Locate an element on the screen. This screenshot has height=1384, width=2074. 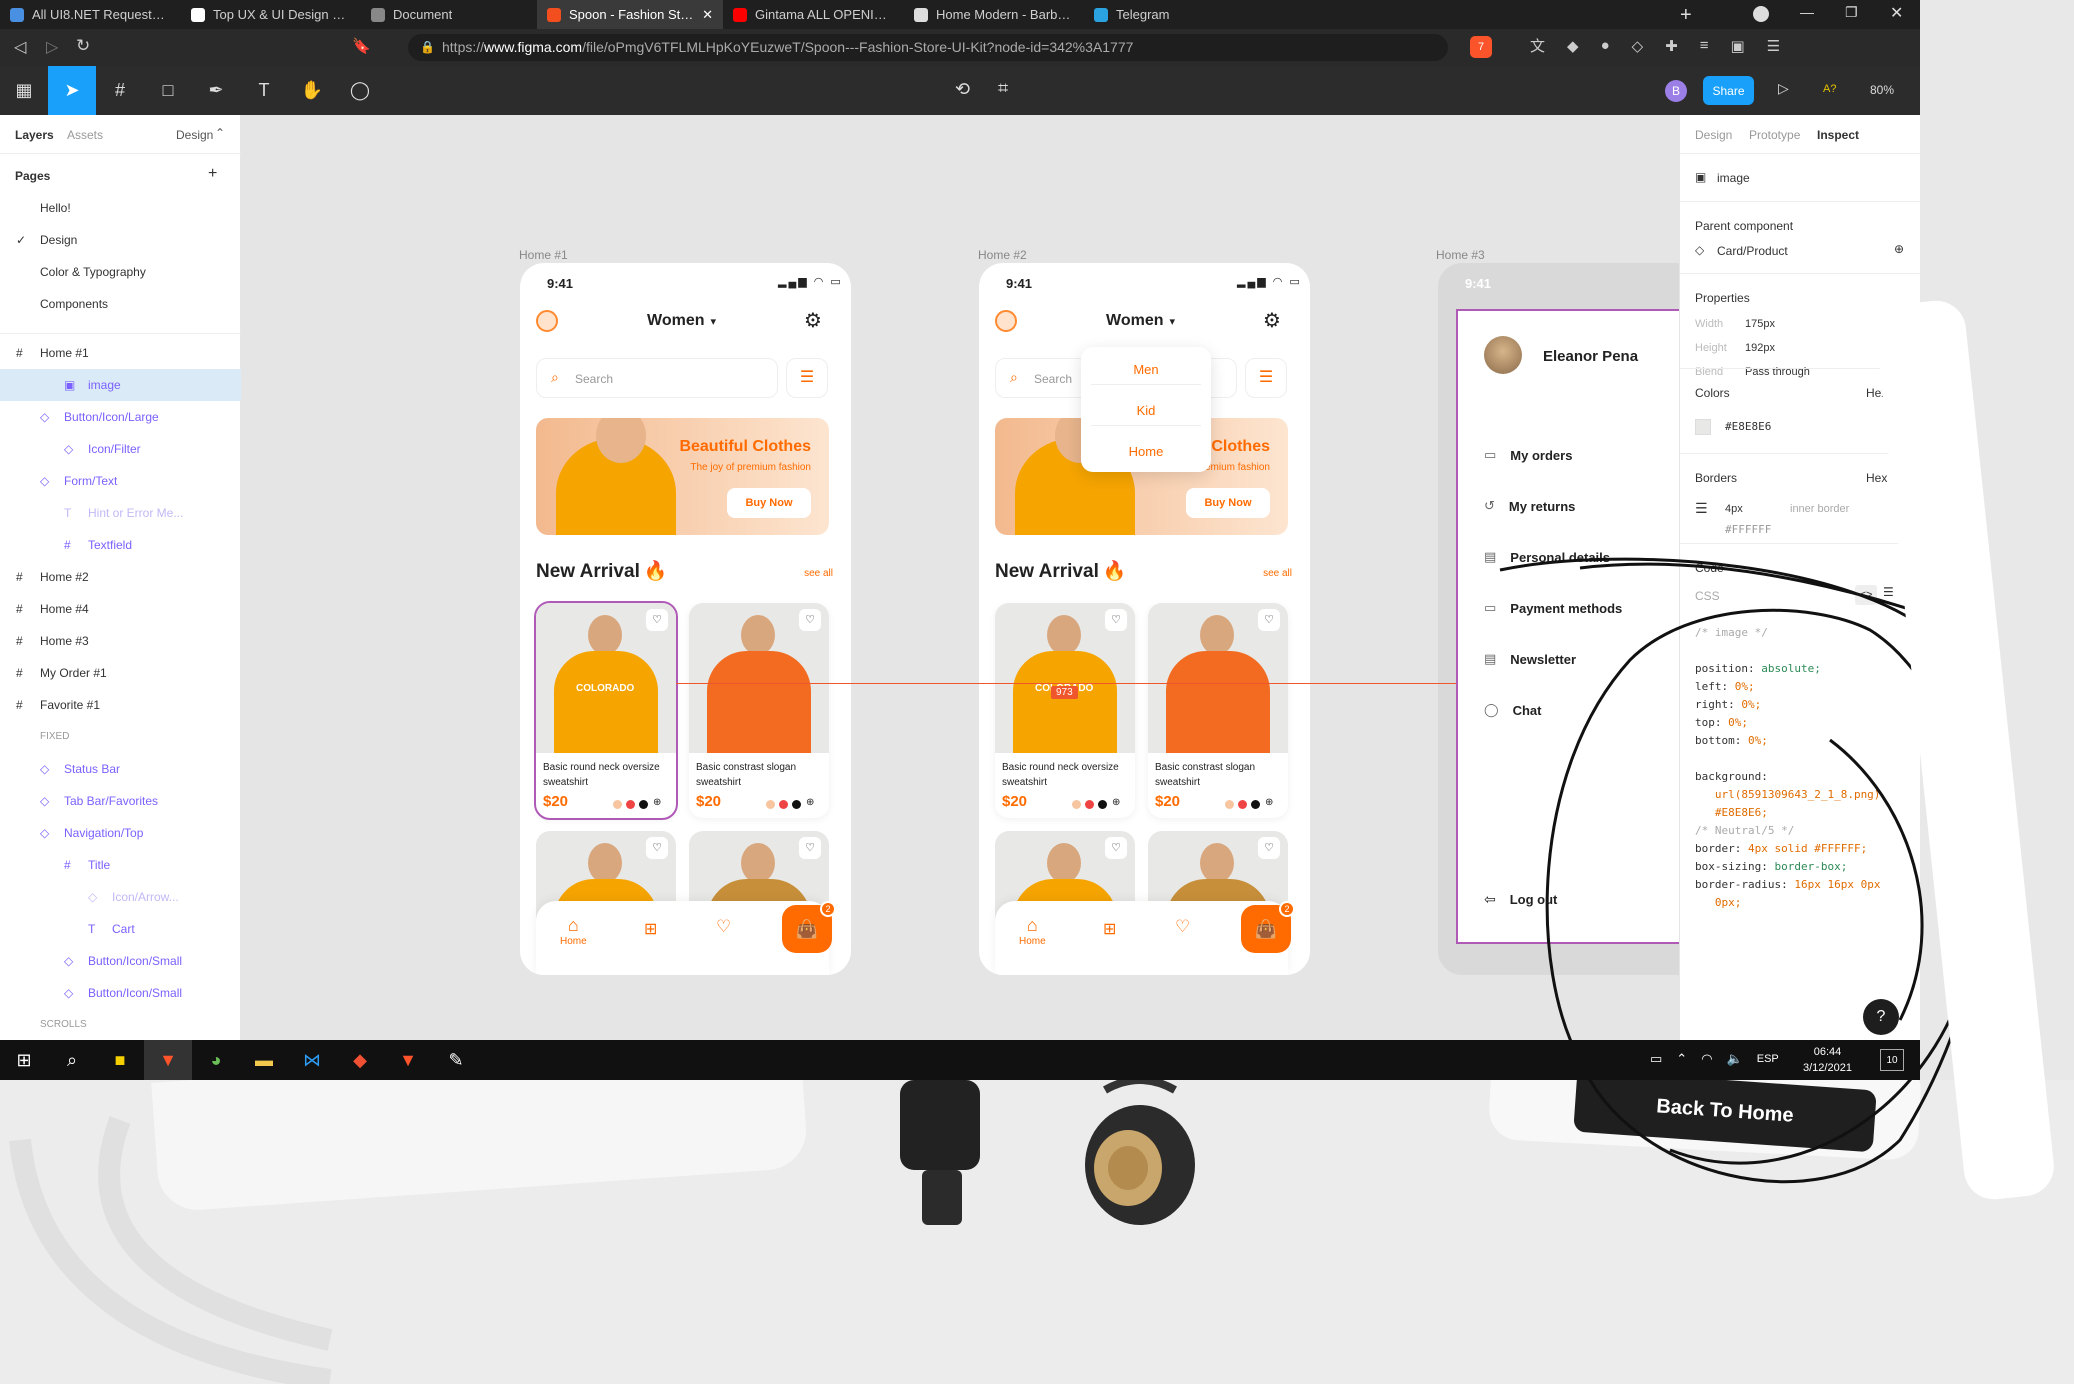
target-icon: ⊕ is located at coordinates (1899, 249).